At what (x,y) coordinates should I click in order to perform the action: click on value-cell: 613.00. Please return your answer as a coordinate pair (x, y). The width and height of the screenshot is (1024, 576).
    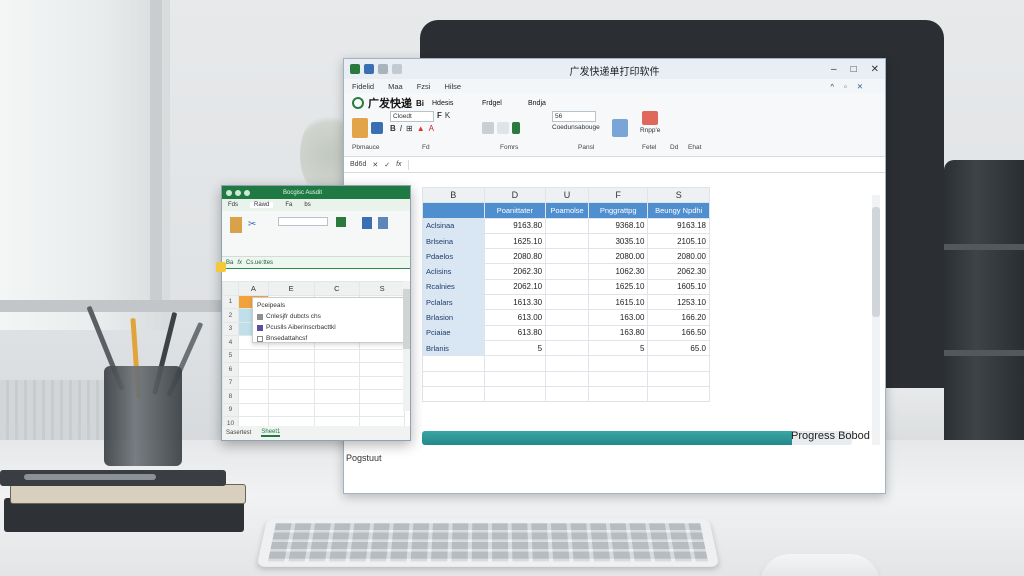
    Looking at the image, I should click on (515, 317).